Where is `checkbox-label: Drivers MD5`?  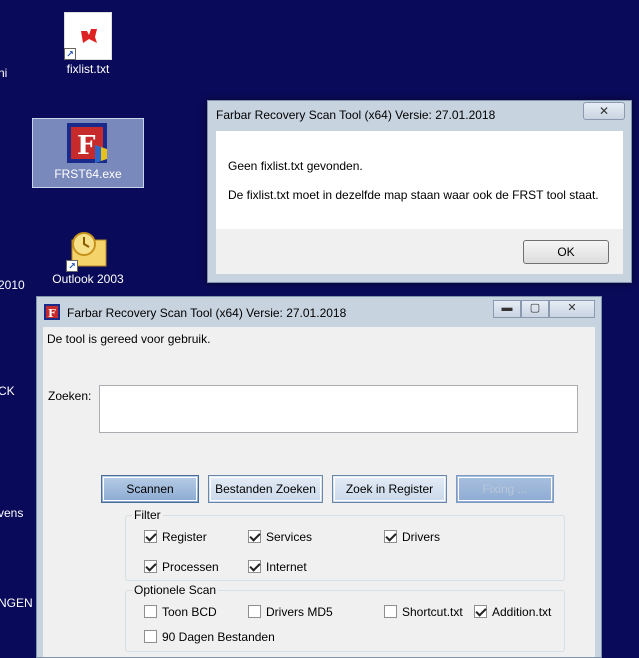
checkbox-label: Drivers MD5 is located at coordinates (299, 612).